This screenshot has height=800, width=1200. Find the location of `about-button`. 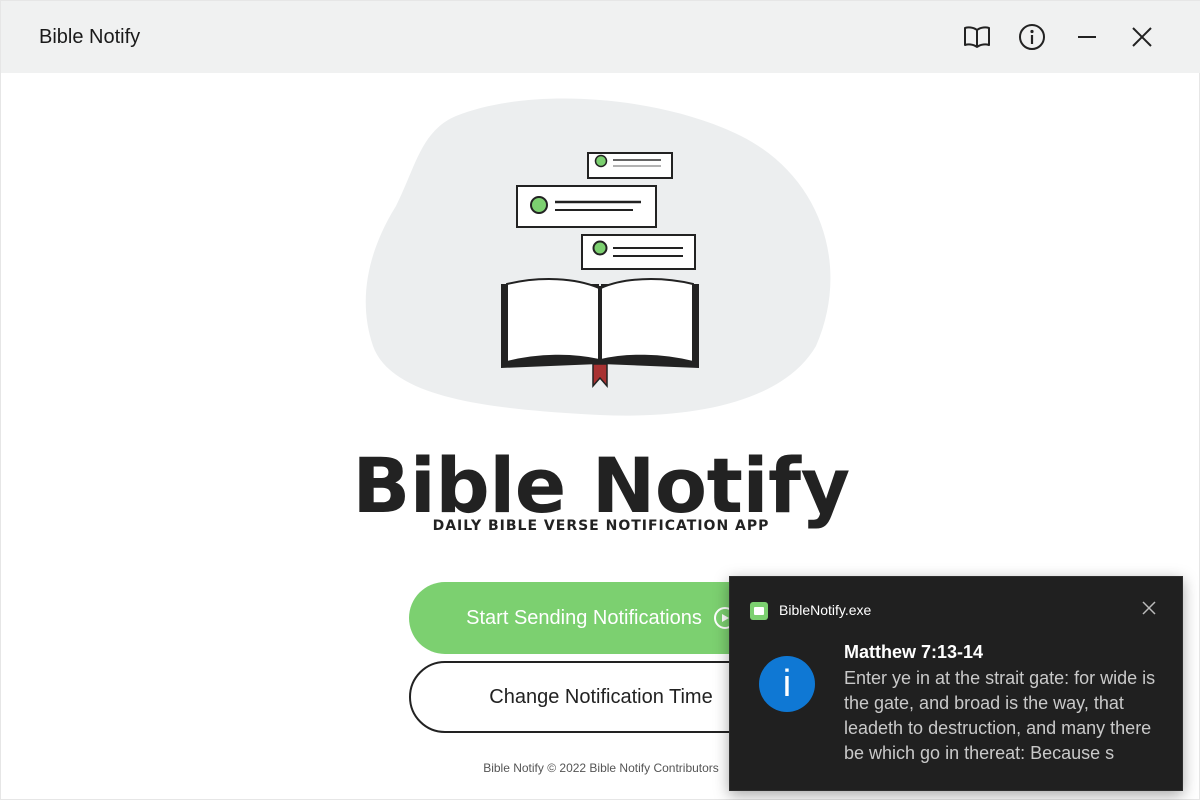

about-button is located at coordinates (1032, 37).